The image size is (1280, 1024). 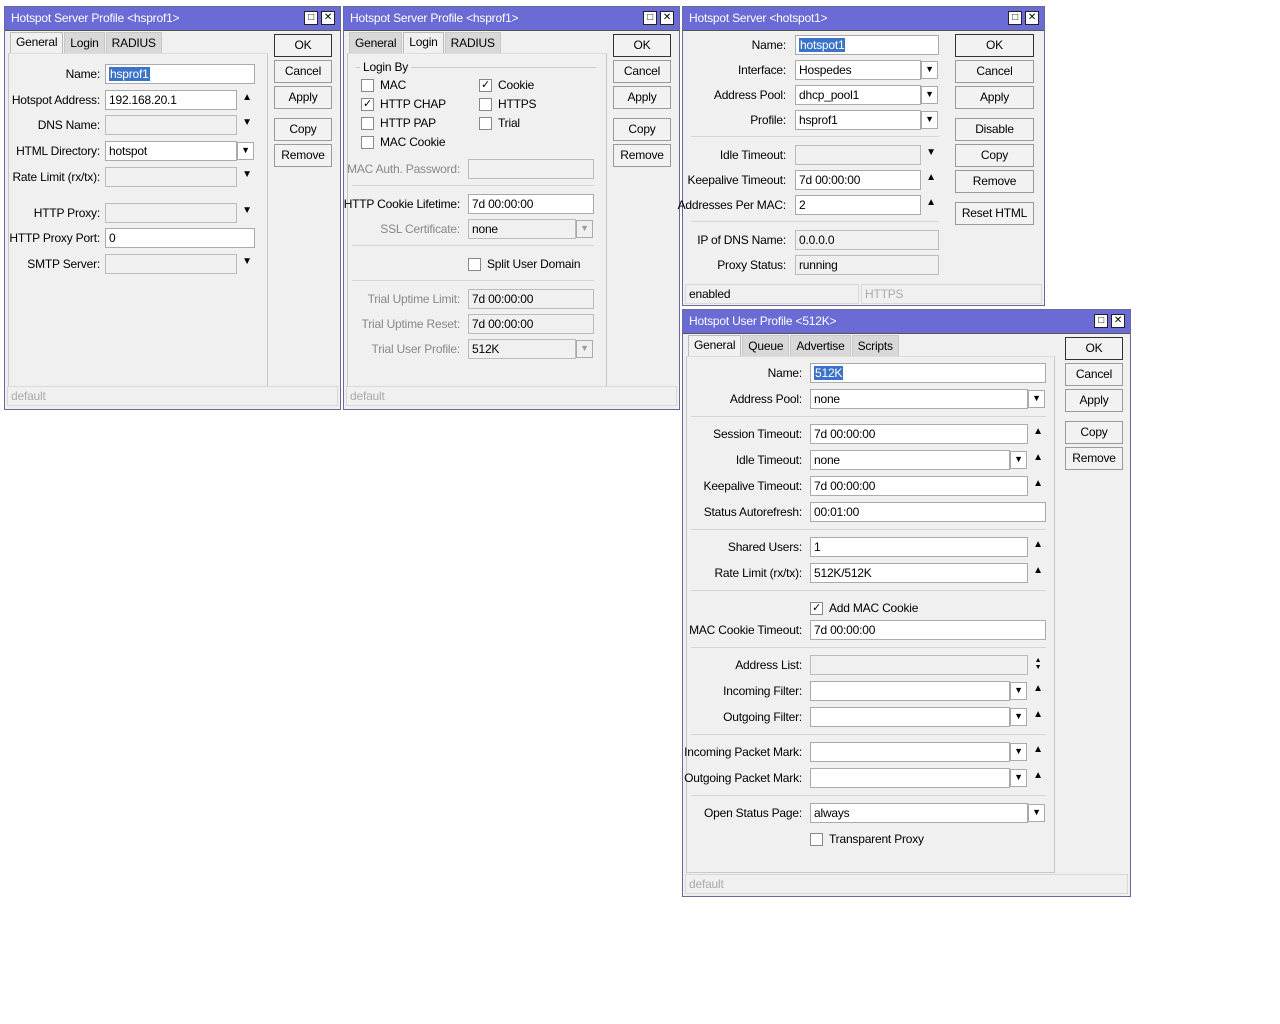 What do you see at coordinates (919, 434) in the screenshot?
I see `session-timeout-input: 7d 00:00:00` at bounding box center [919, 434].